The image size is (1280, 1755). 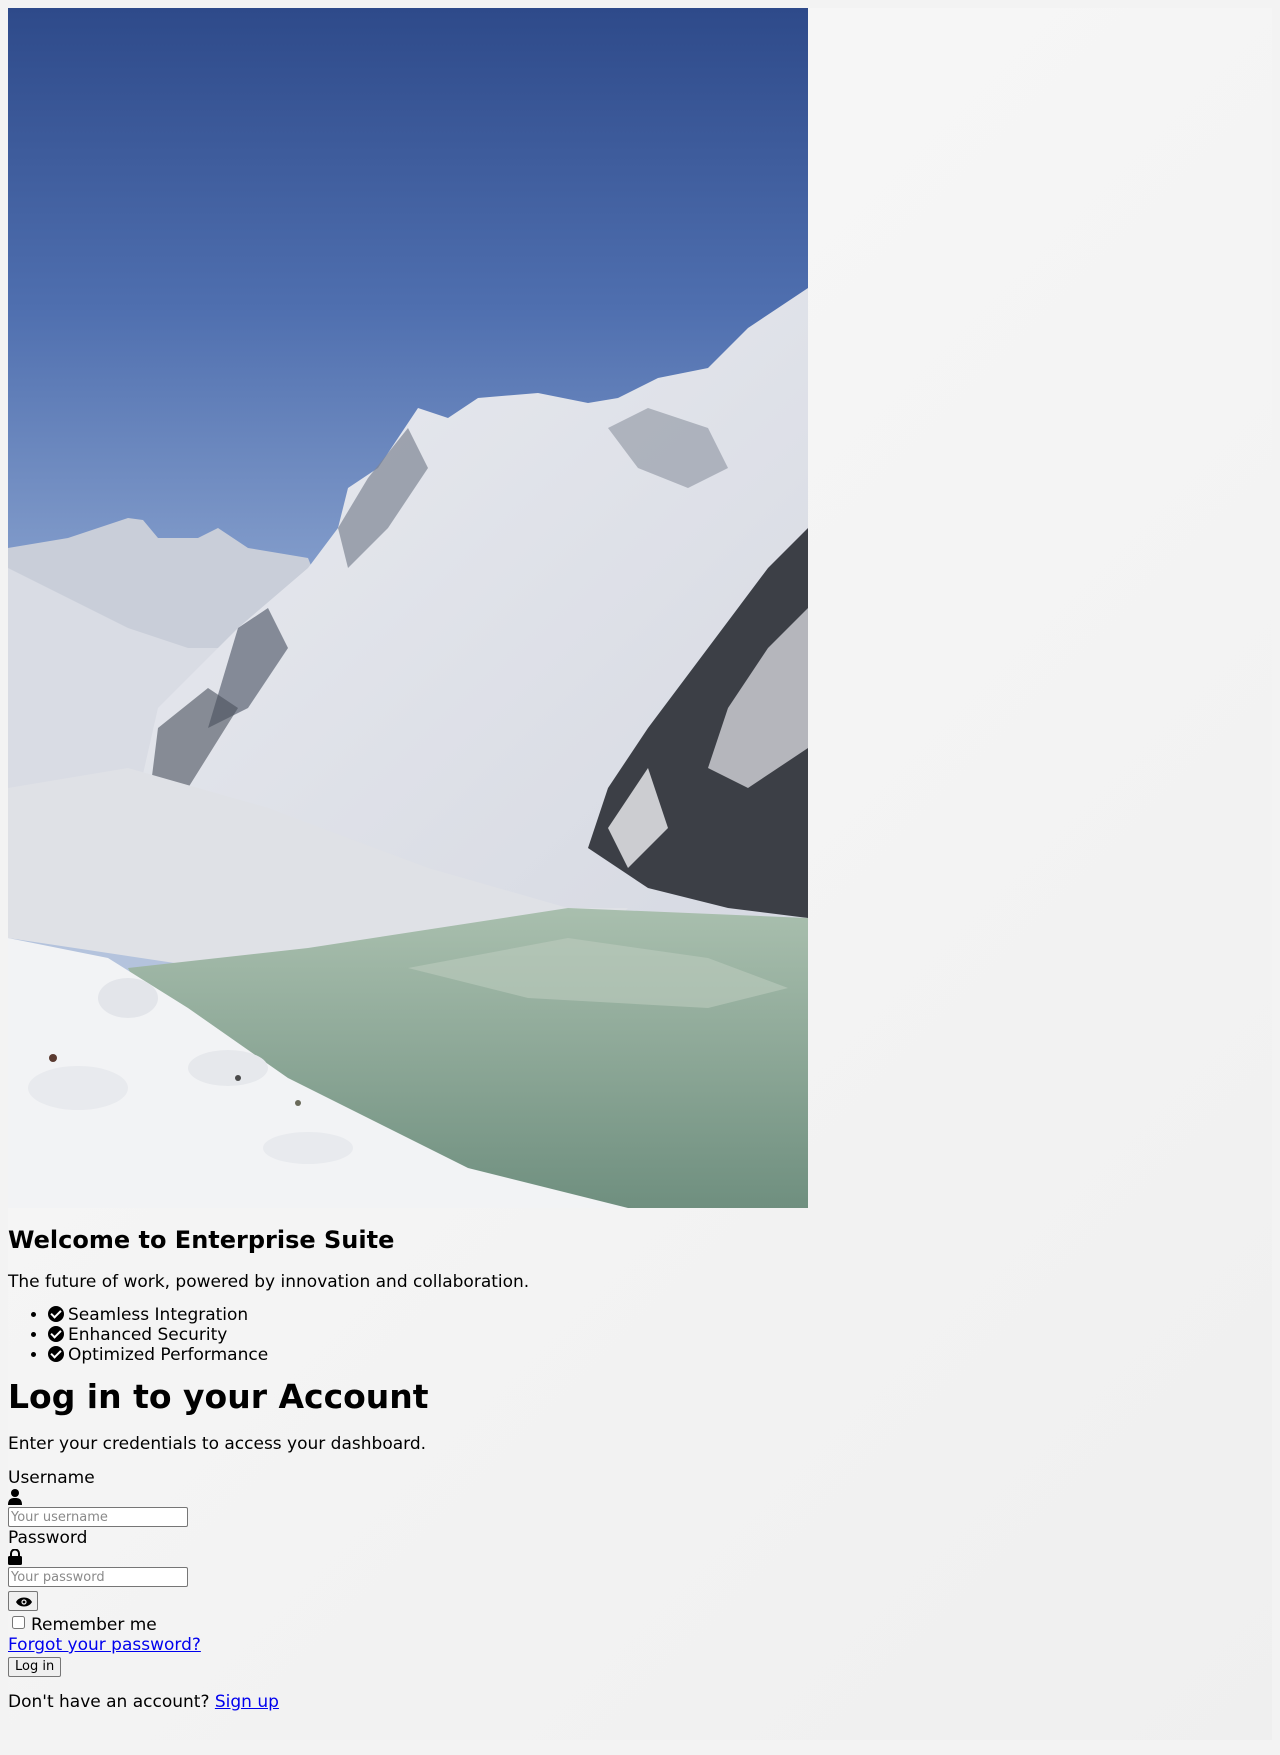 I want to click on feature-item: Enhanced Security, so click(x=478, y=1335).